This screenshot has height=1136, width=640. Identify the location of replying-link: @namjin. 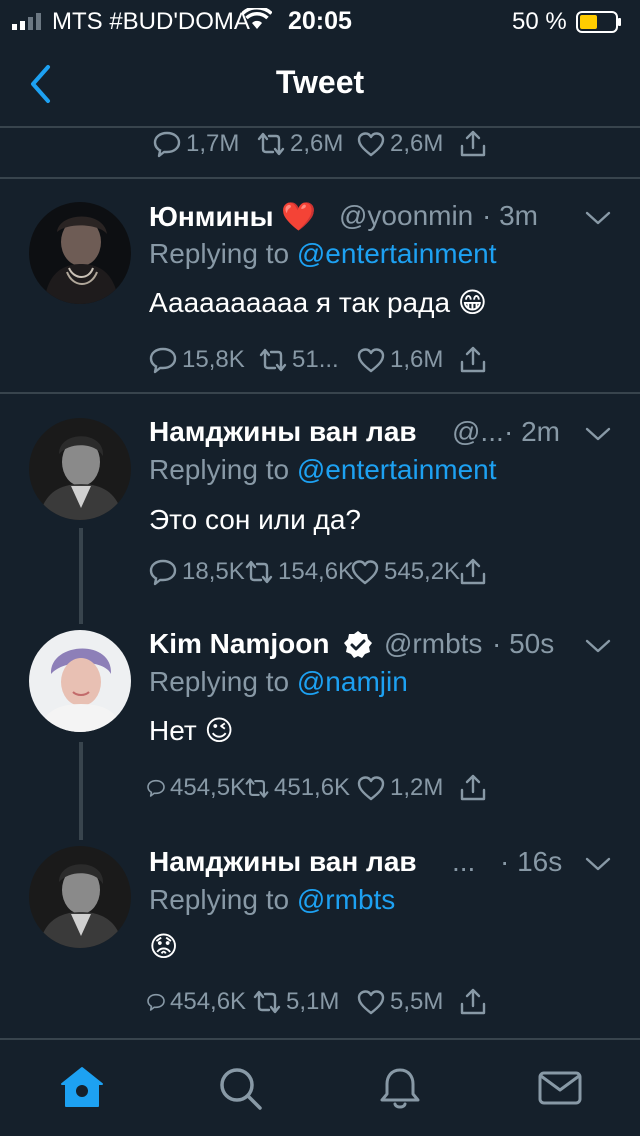
(352, 681).